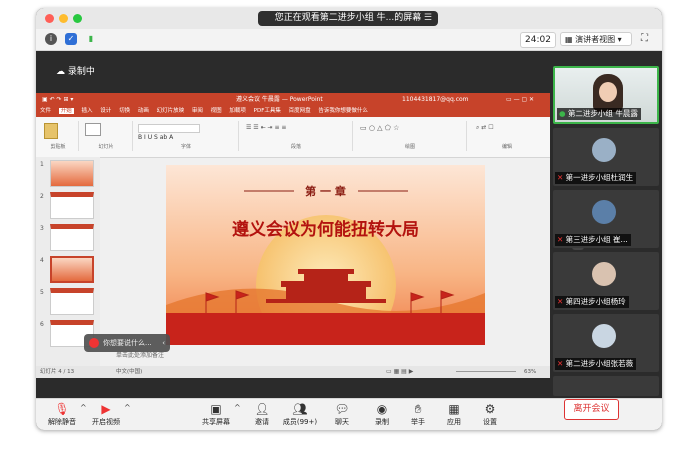  What do you see at coordinates (57, 99) in the screenshot?
I see `ppt-quick-access: ▣ ↶ ↷ ⊞ ▾` at bounding box center [57, 99].